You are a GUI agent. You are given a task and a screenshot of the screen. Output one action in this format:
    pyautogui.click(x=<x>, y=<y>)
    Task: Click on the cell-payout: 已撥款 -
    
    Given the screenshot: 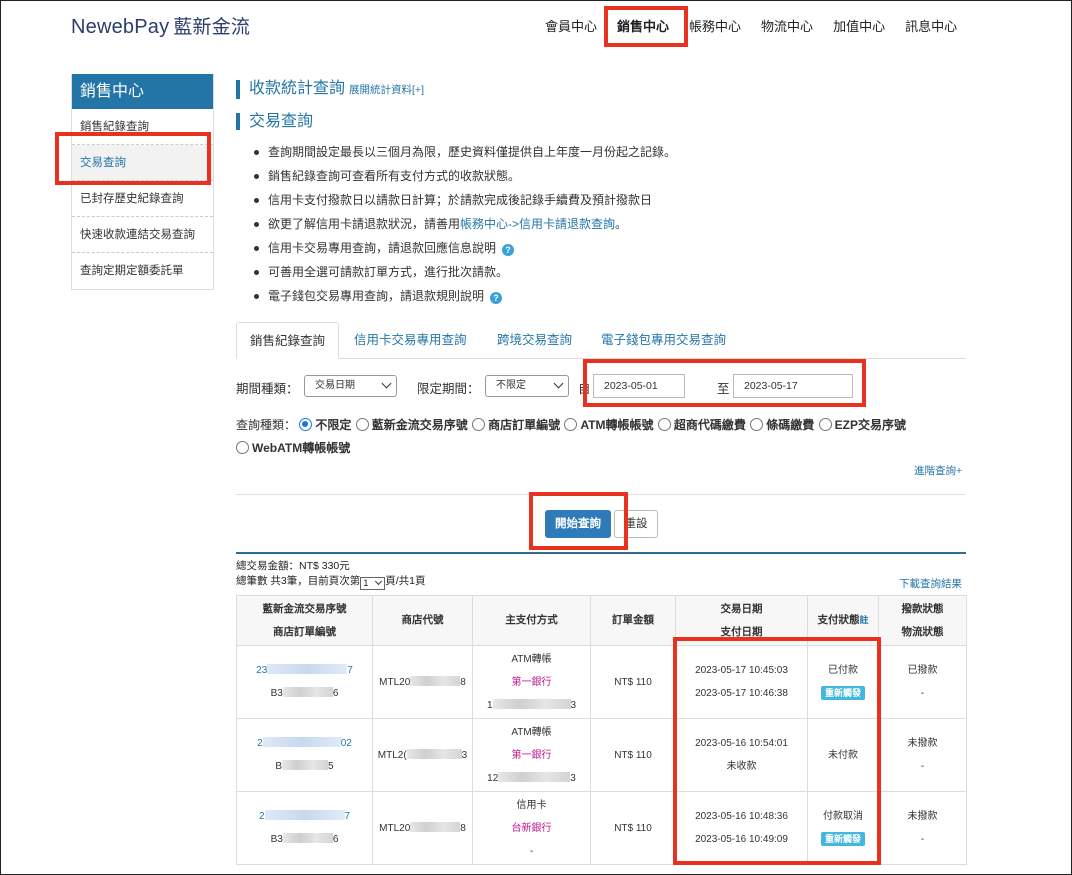 What is the action you would take?
    pyautogui.click(x=922, y=682)
    